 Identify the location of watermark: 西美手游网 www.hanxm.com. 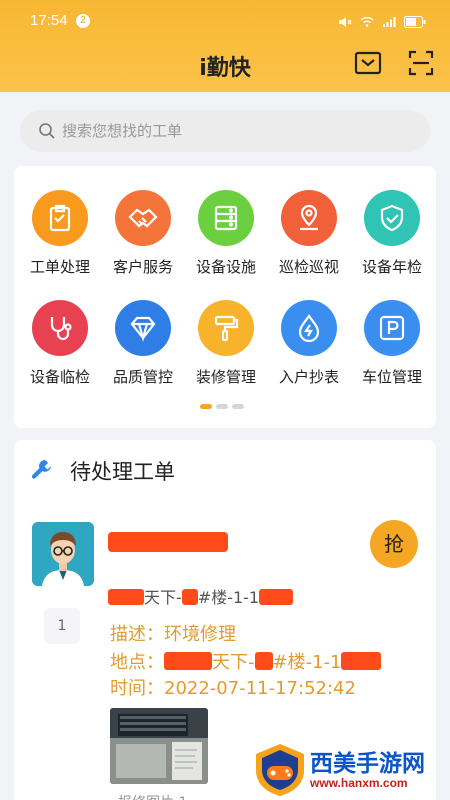
(348, 770).